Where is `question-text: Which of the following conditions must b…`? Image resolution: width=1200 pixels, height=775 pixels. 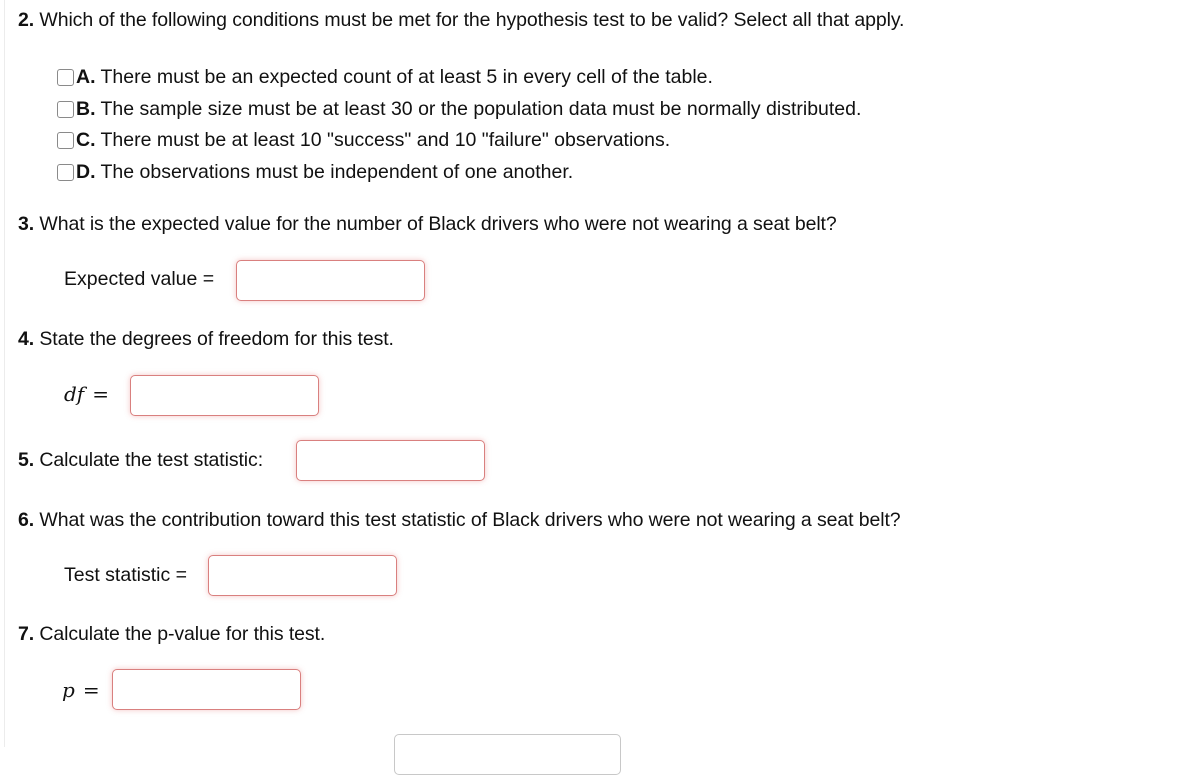 question-text: Which of the following conditions must b… is located at coordinates (469, 20).